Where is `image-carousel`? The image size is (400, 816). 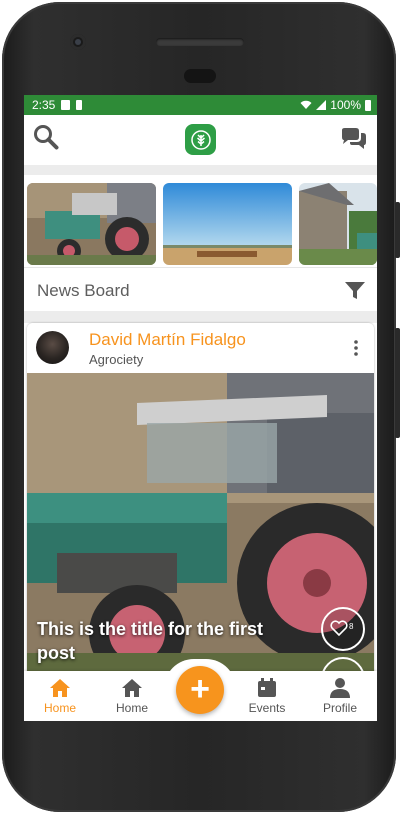
image-carousel is located at coordinates (200, 221).